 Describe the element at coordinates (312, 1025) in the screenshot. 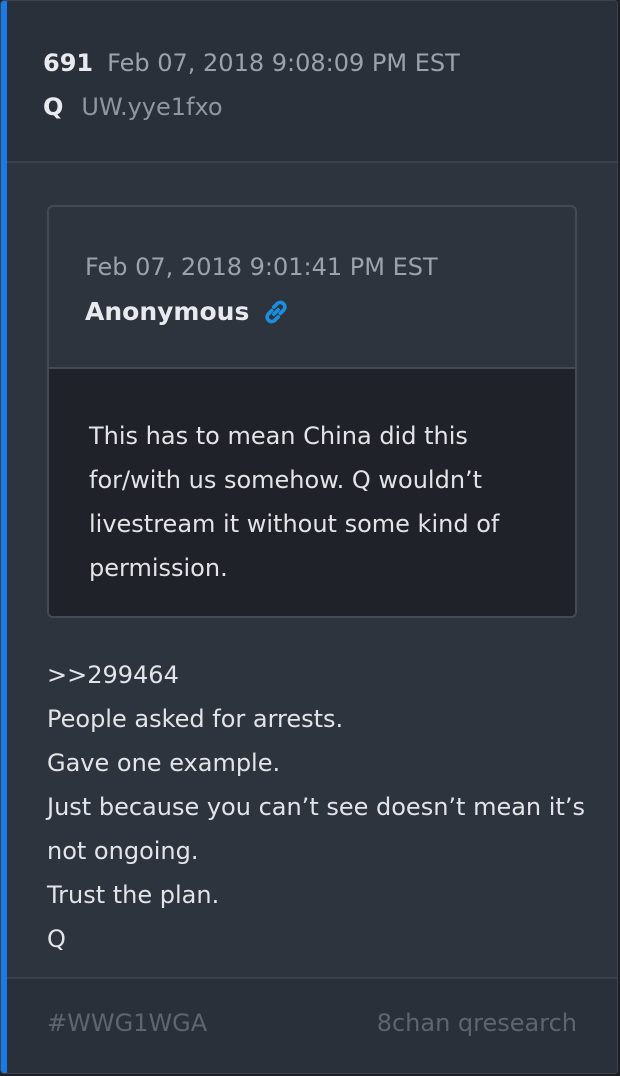

I see `post-footer: #WWG1WGA 8chan qresearch` at that location.